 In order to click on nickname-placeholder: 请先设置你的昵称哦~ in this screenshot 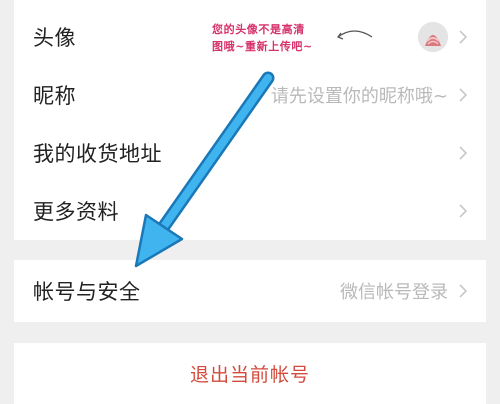, I will do `click(359, 96)`.